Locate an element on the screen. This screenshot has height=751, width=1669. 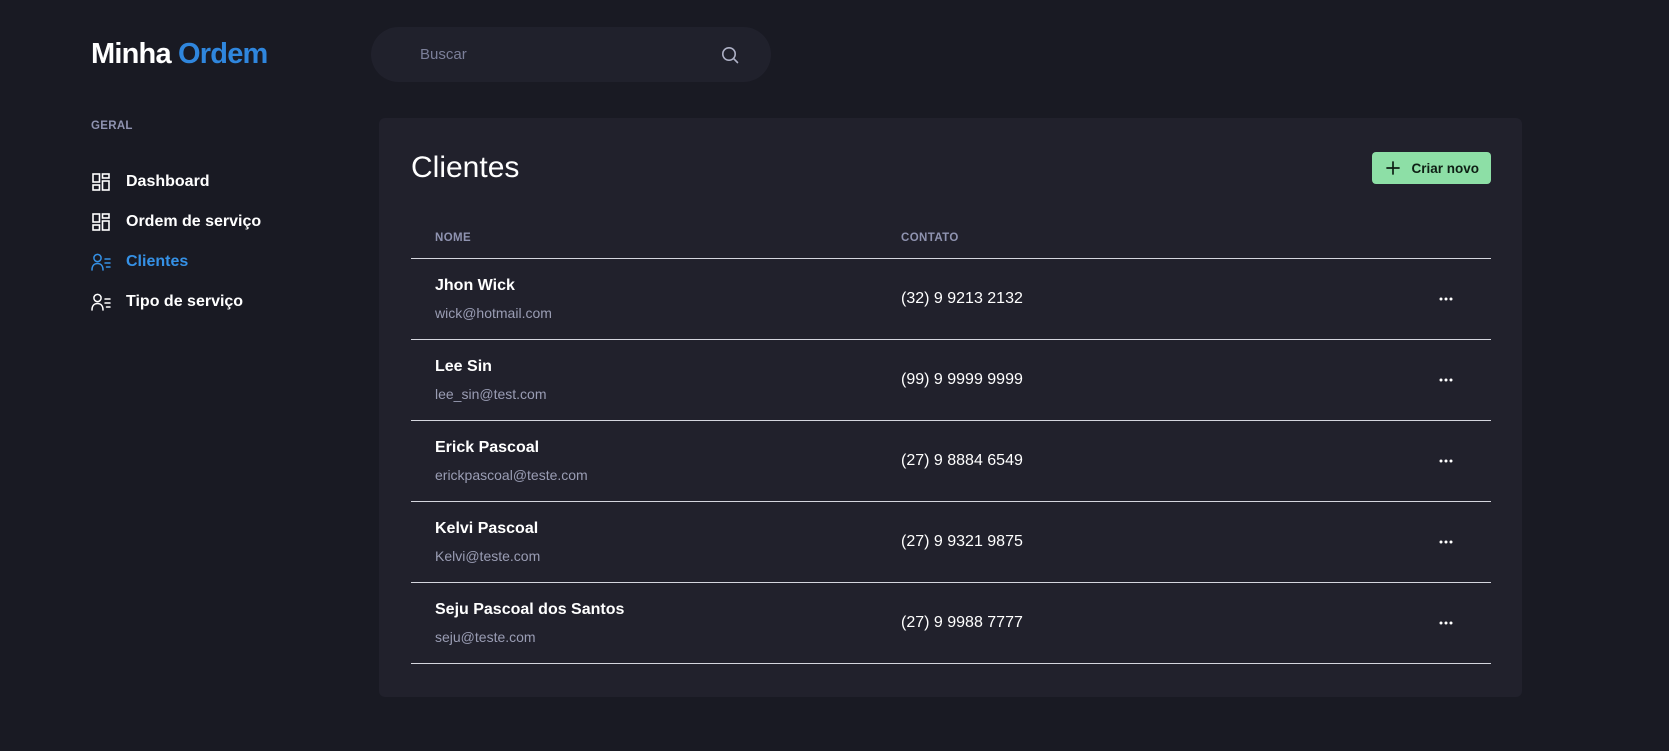
column-header-name: NOME is located at coordinates (453, 238).